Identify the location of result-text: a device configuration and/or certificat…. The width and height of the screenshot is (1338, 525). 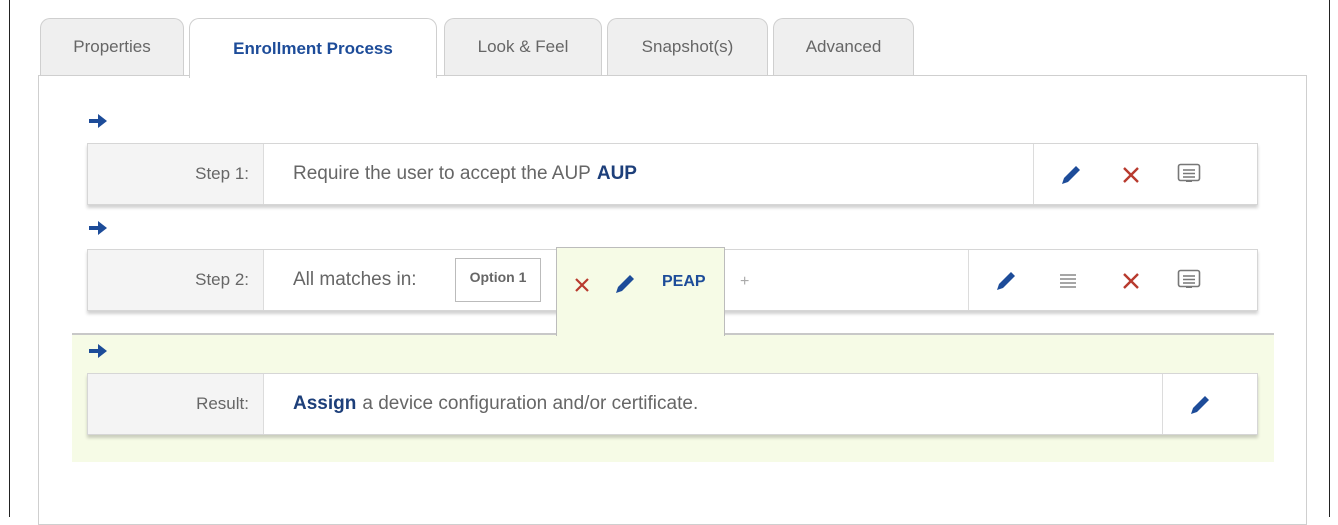
(530, 403).